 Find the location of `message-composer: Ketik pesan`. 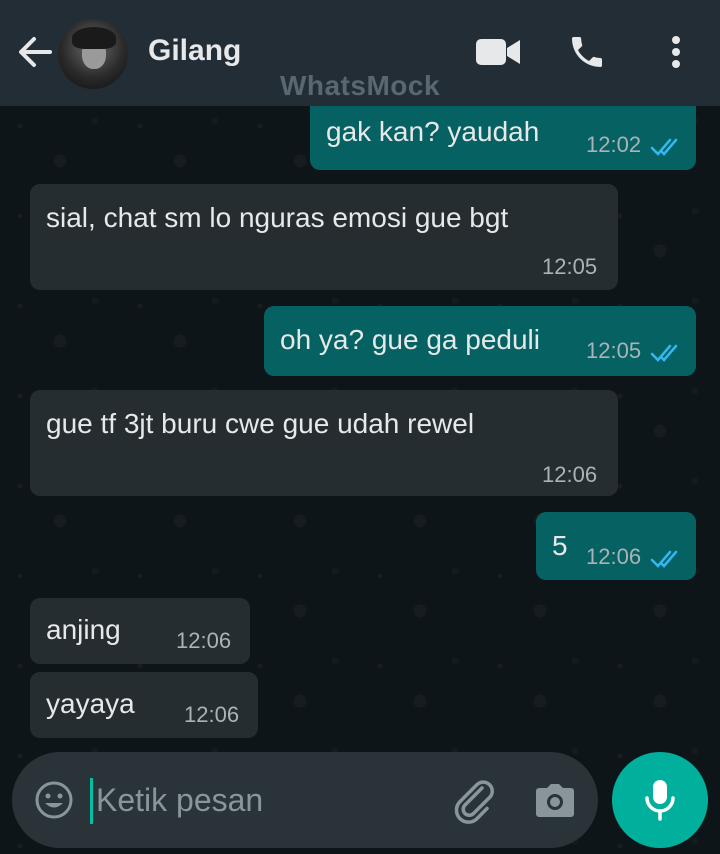

message-composer: Ketik pesan is located at coordinates (305, 800).